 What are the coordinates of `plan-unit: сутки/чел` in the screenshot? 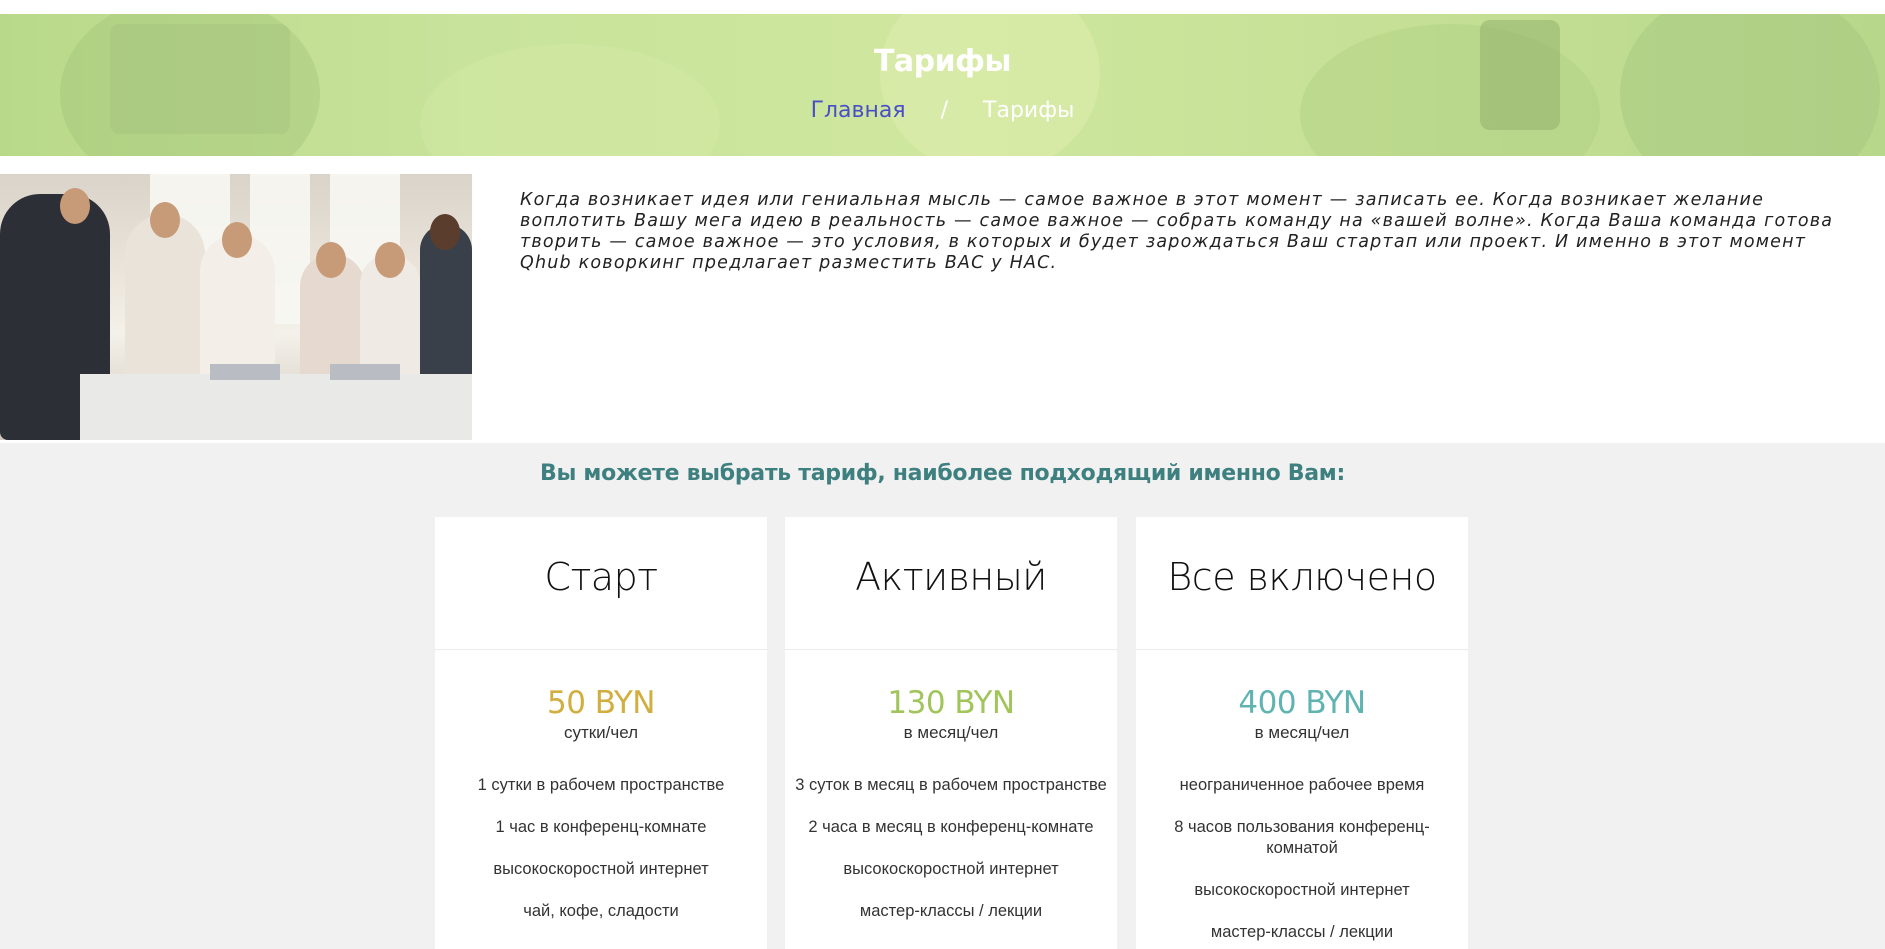 It's located at (601, 732).